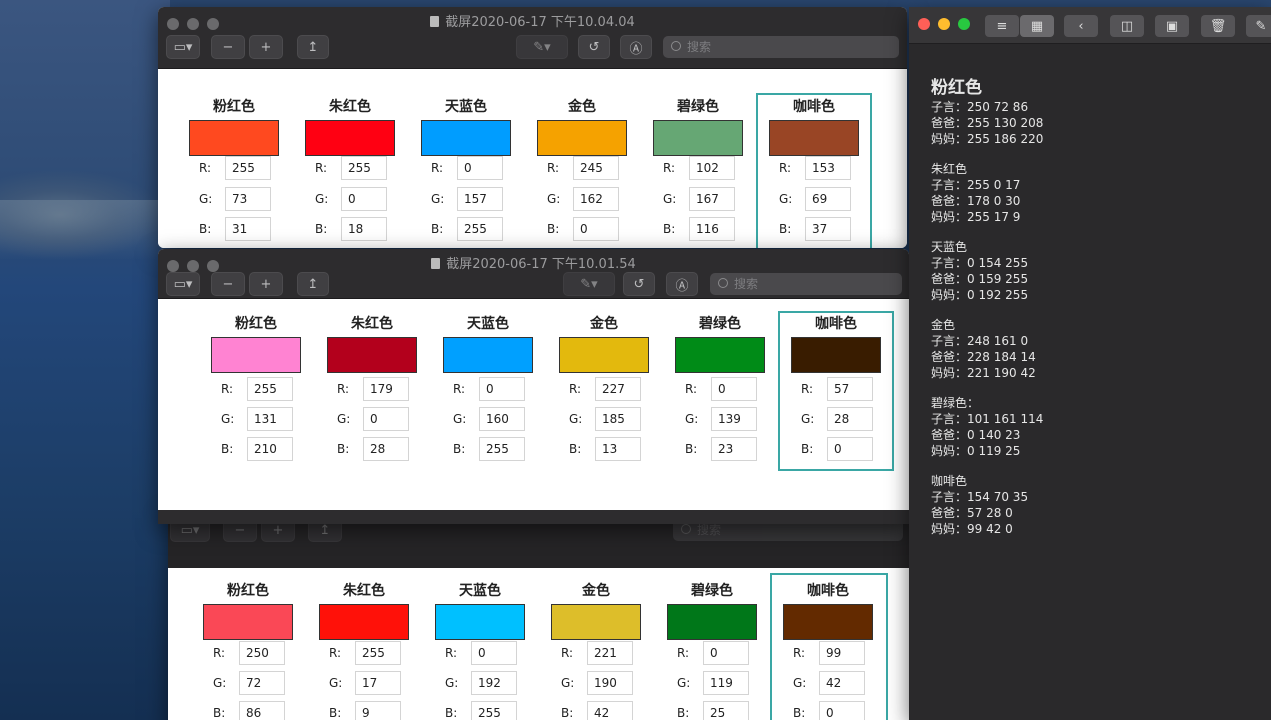 The image size is (1271, 720). I want to click on b-value-row: B: 255, so click(467, 229).